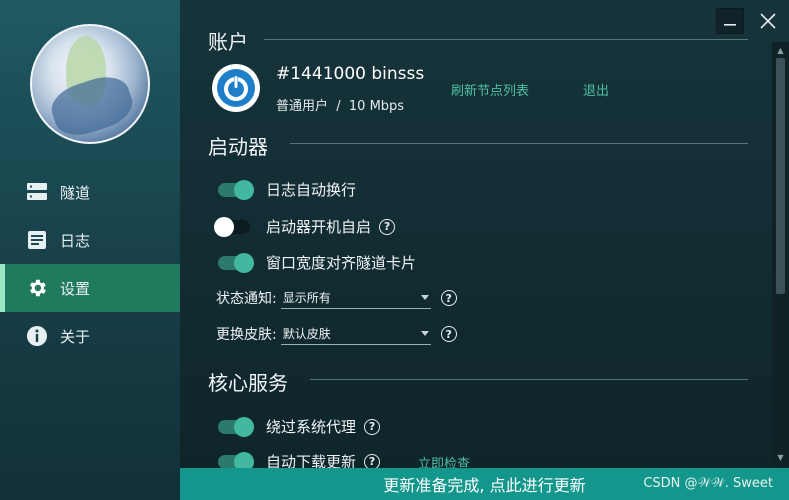 Image resolution: width=789 pixels, height=500 pixels. I want to click on setting-skin: 更换皮肤: 默认皮肤 ?, so click(336, 334).